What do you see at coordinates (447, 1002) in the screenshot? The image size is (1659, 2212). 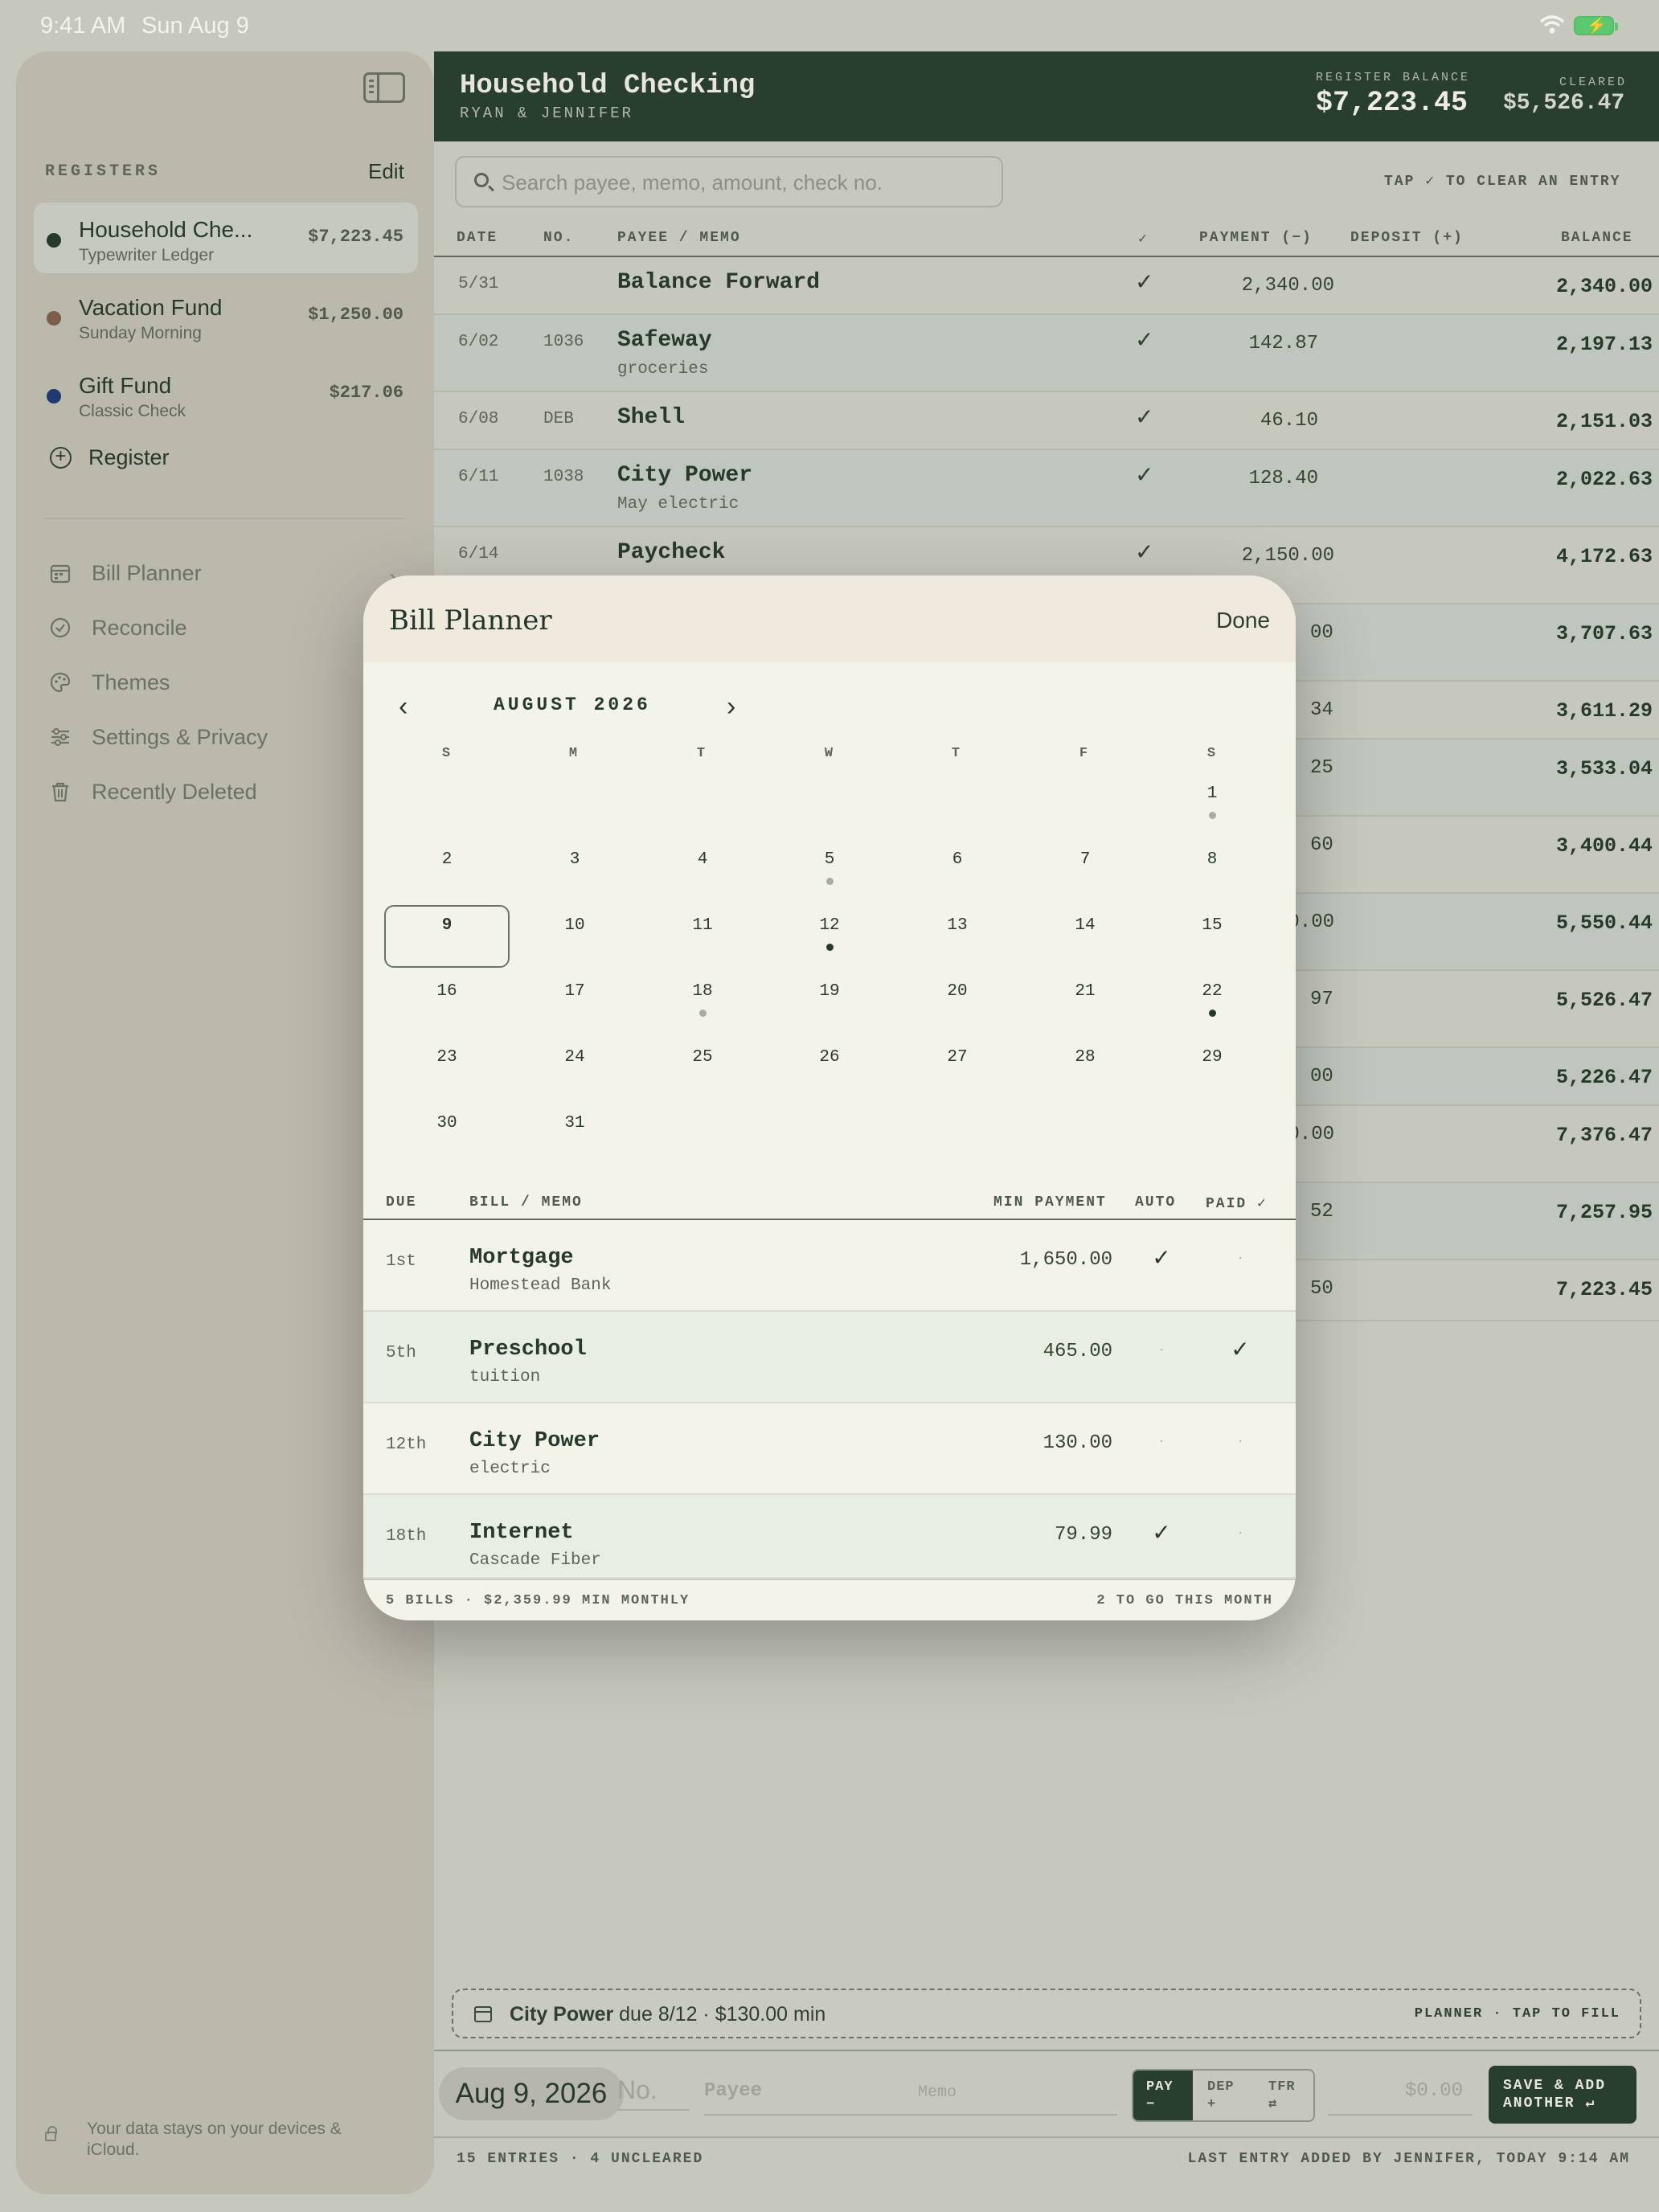 I see `calendar-day: 16` at bounding box center [447, 1002].